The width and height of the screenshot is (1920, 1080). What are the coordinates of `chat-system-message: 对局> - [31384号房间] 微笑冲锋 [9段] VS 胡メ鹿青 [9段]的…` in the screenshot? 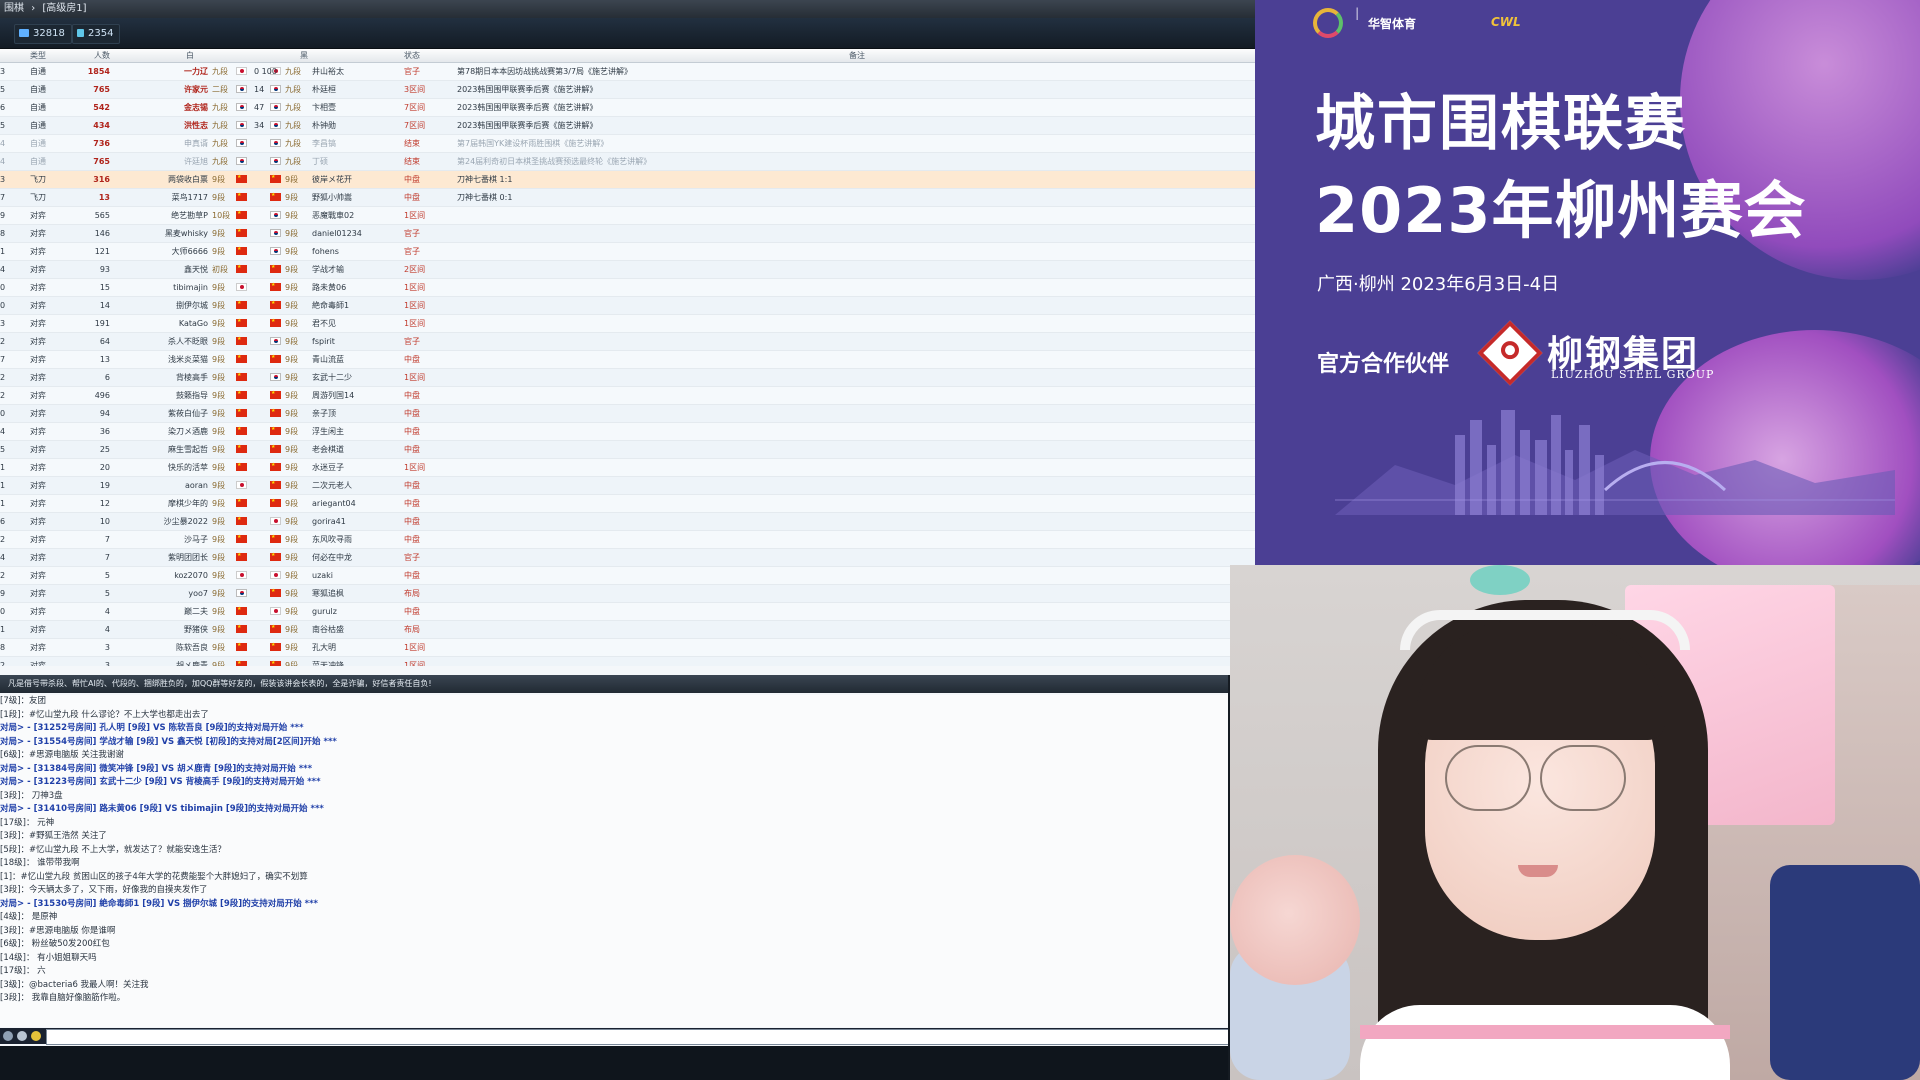 It's located at (614, 770).